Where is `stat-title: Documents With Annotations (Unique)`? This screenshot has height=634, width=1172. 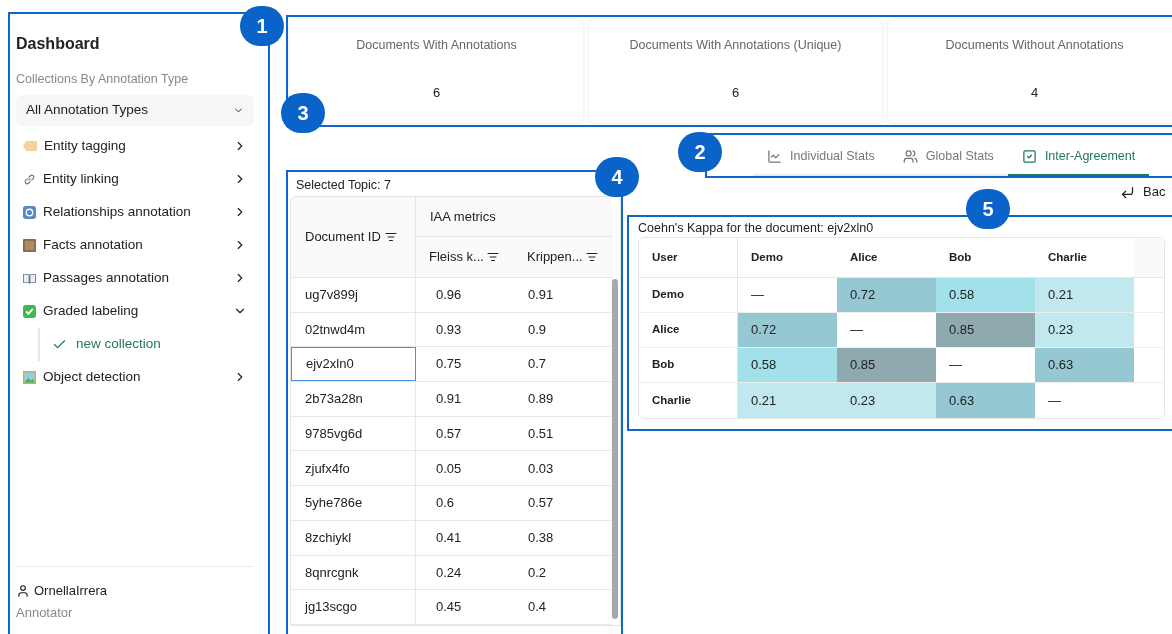
stat-title: Documents With Annotations (Unique) is located at coordinates (735, 45).